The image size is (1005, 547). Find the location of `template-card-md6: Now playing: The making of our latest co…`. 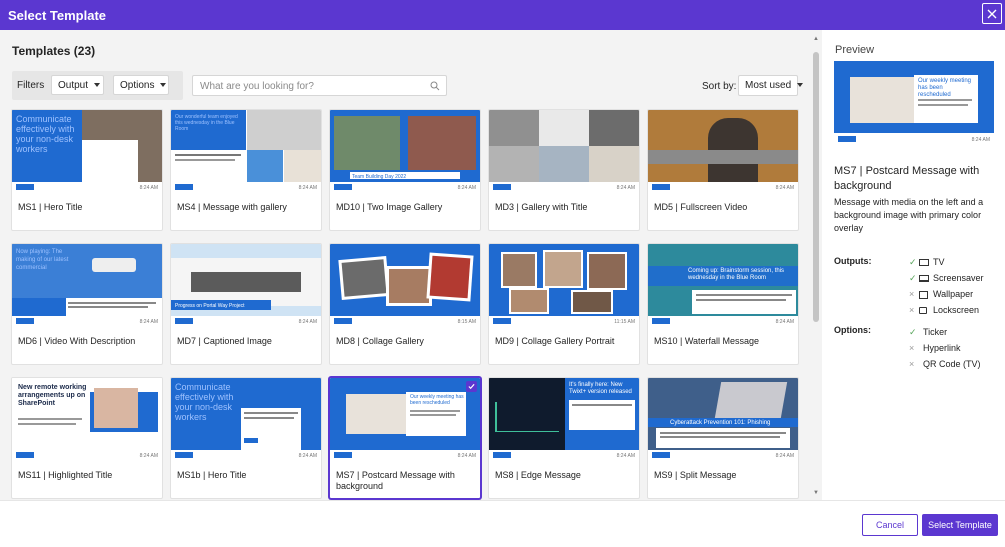

template-card-md6: Now playing: The making of our latest co… is located at coordinates (87, 304).